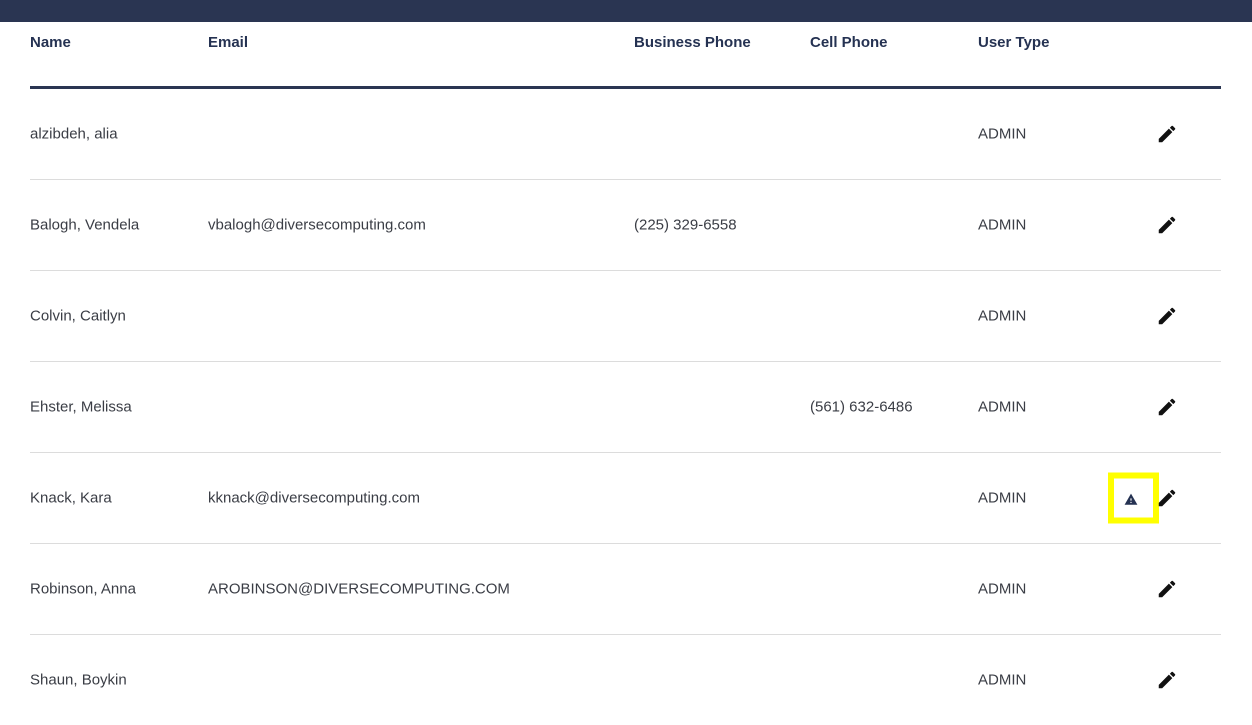 This screenshot has height=725, width=1252. I want to click on user-email: kknack@diversecomputing.com, so click(314, 498).